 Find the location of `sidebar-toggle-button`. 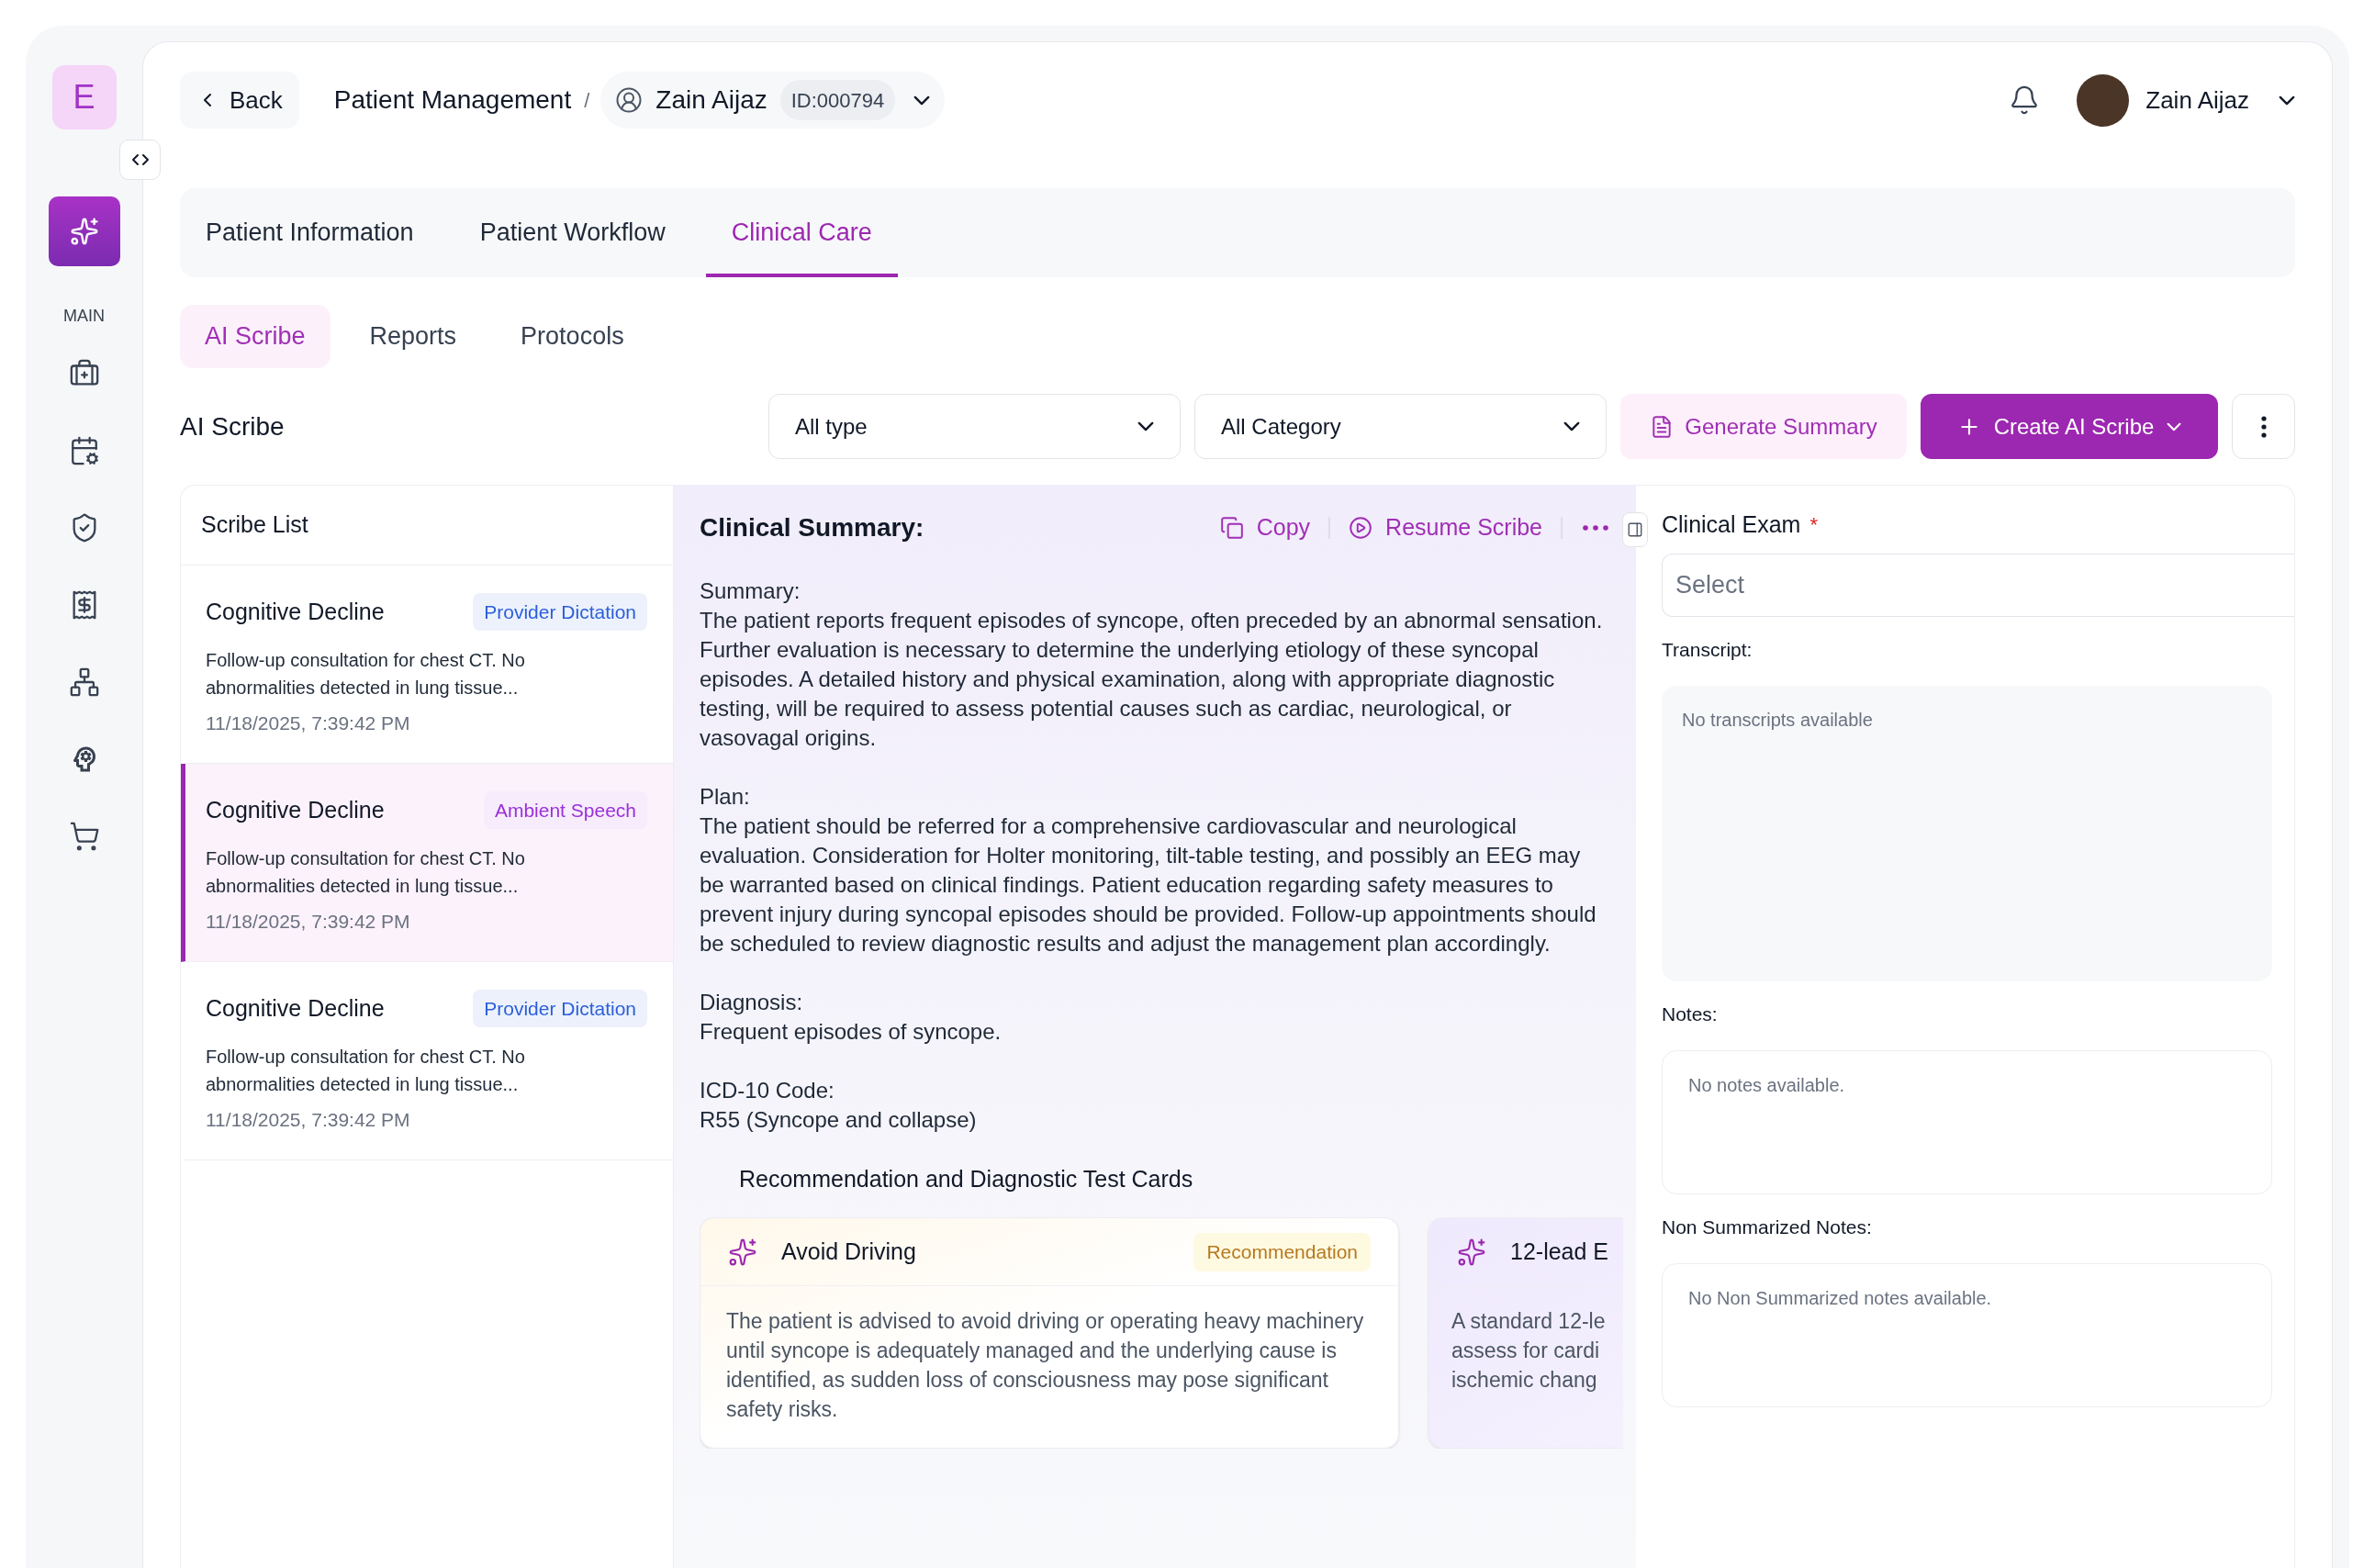

sidebar-toggle-button is located at coordinates (140, 160).